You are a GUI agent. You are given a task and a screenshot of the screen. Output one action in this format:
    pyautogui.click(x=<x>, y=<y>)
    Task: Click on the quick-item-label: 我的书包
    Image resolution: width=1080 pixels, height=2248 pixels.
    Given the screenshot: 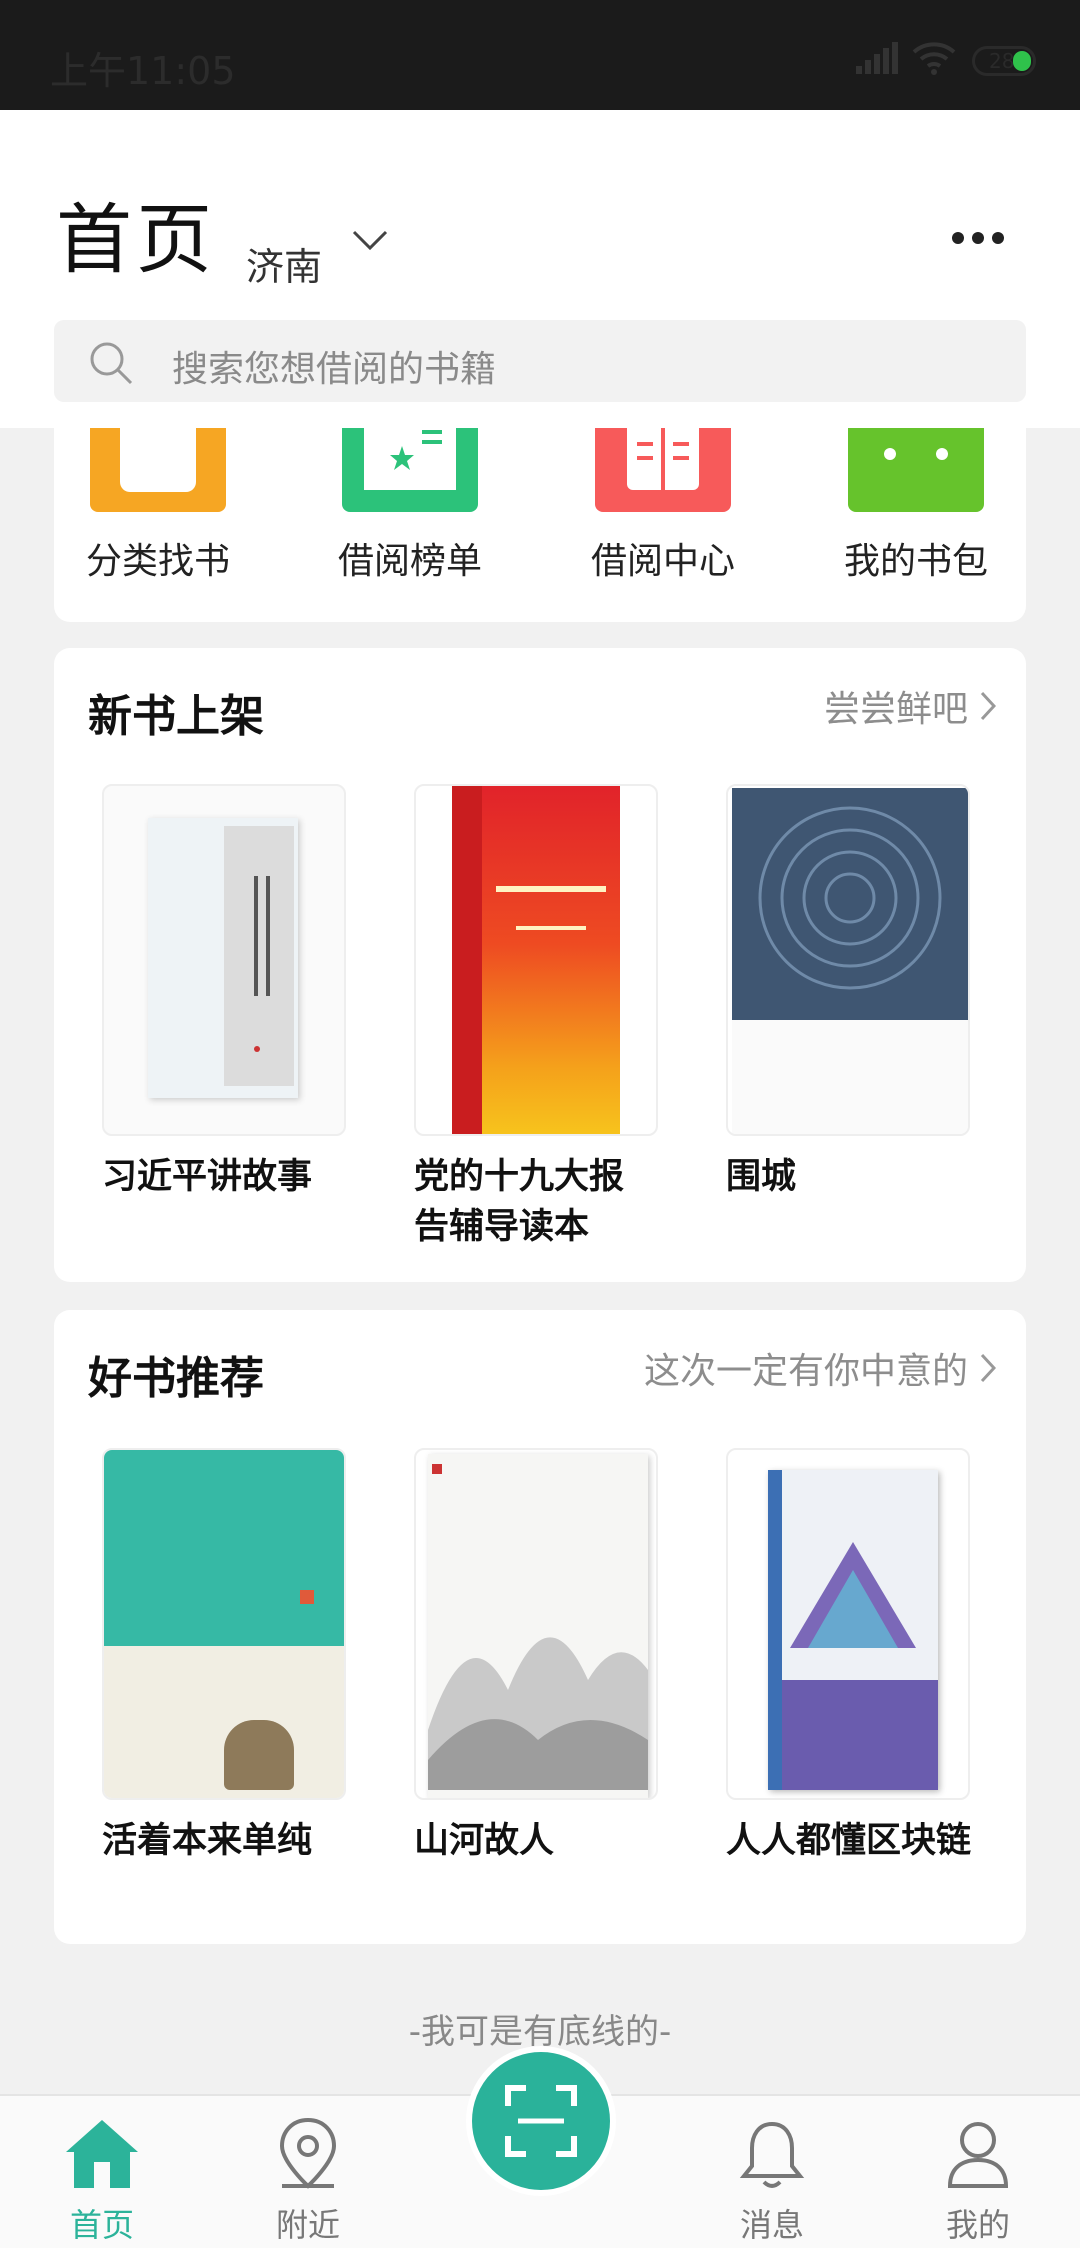 What is the action you would take?
    pyautogui.click(x=915, y=561)
    